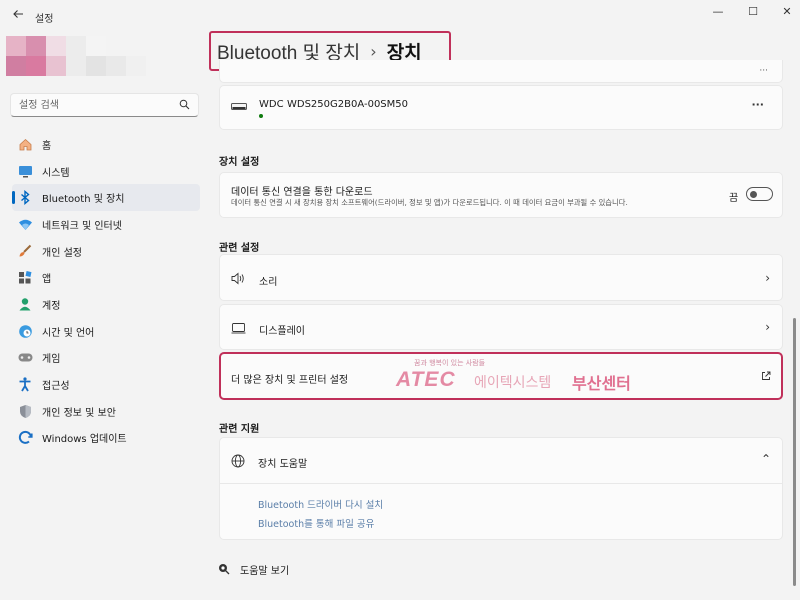 The width and height of the screenshot is (800, 600). What do you see at coordinates (106, 384) in the screenshot?
I see `sidebar-item-accessibility: 접근성` at bounding box center [106, 384].